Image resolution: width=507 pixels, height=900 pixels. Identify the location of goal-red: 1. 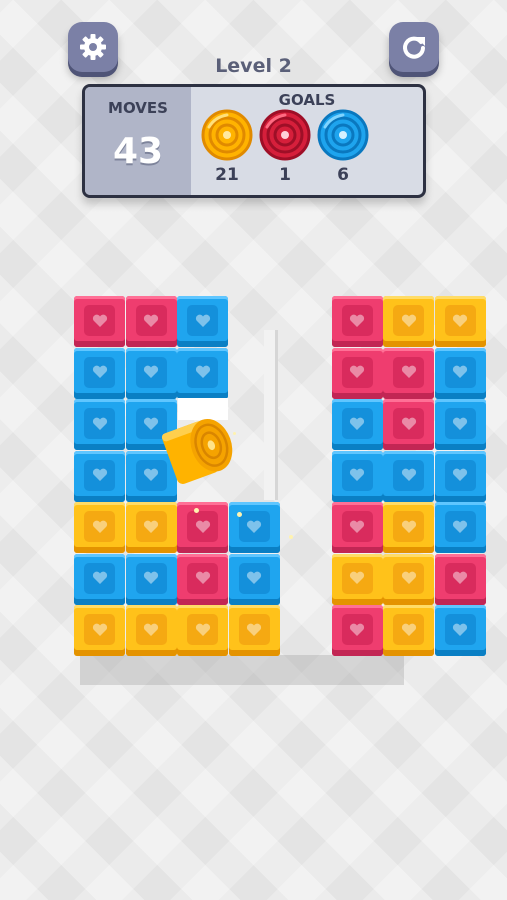
(285, 151).